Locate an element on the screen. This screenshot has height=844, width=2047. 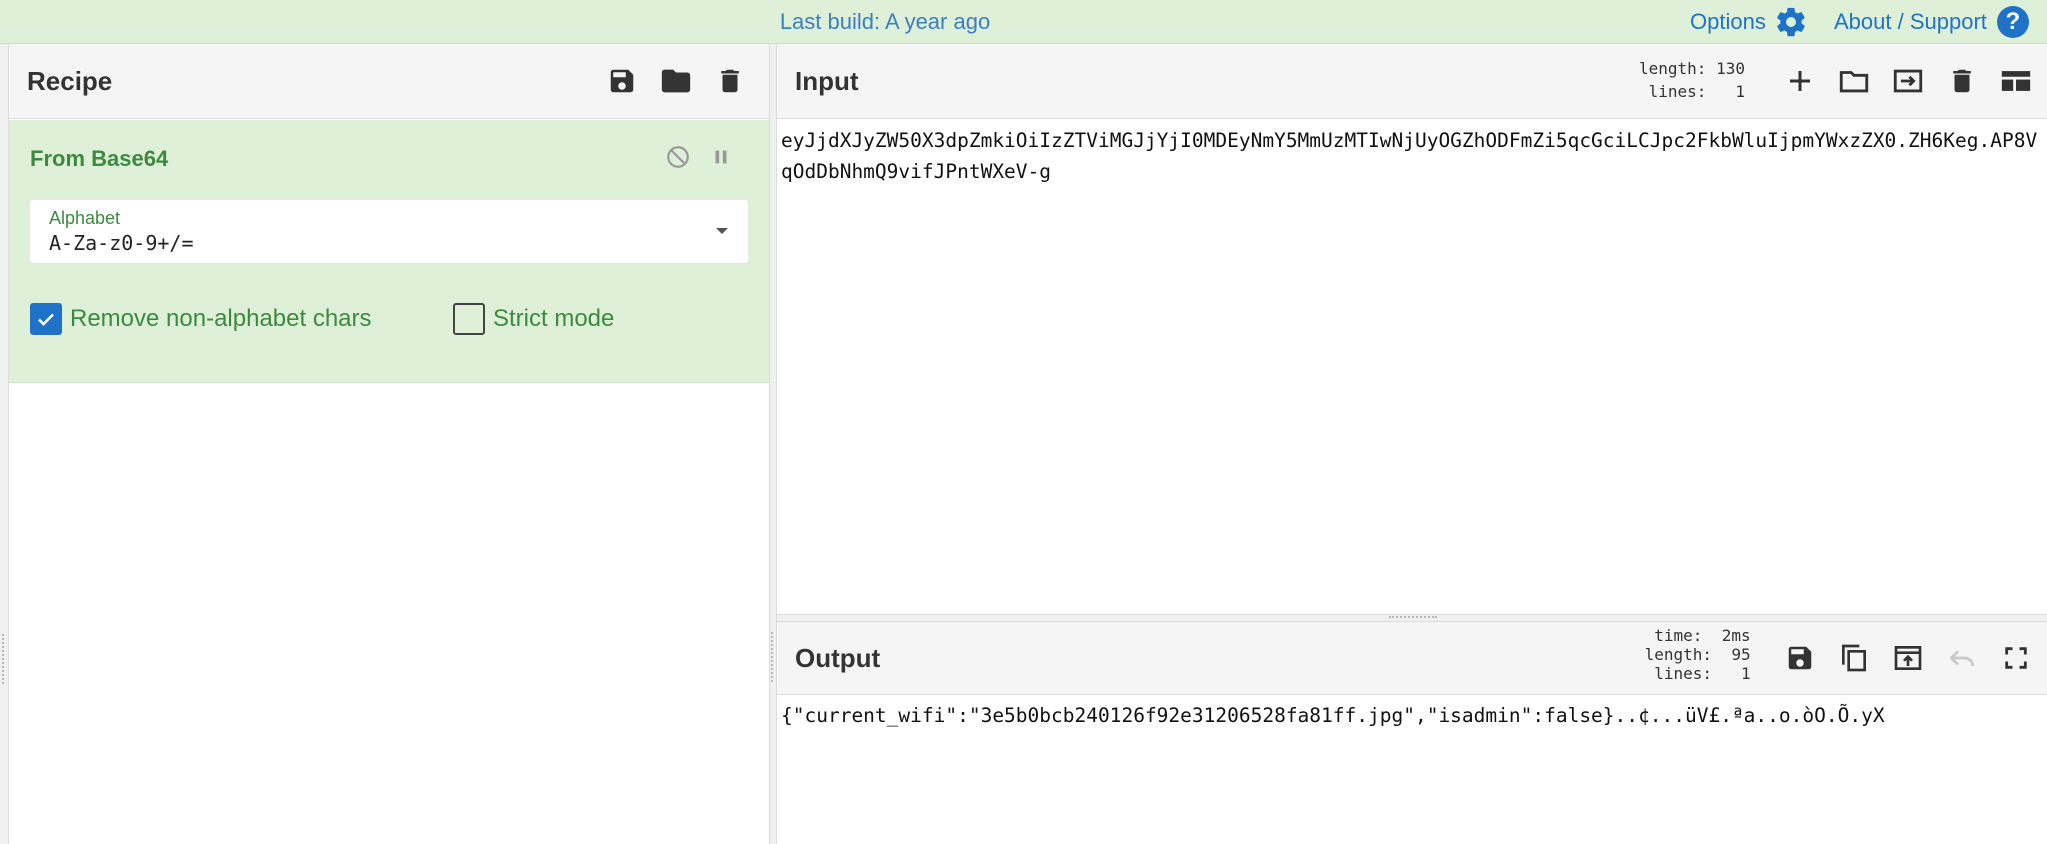
recipe-header: Recipe is located at coordinates (389, 81).